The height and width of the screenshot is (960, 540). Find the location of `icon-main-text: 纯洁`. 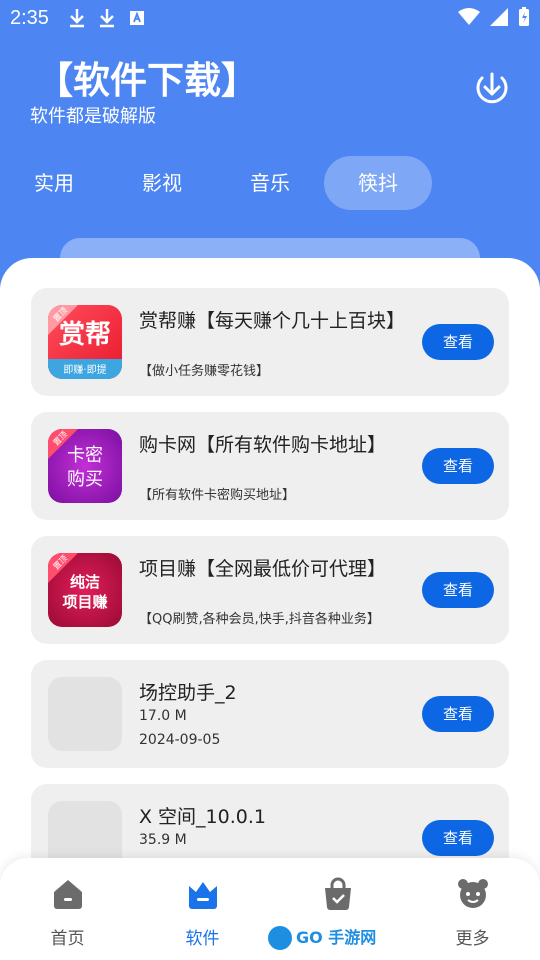

icon-main-text: 纯洁 is located at coordinates (85, 582).